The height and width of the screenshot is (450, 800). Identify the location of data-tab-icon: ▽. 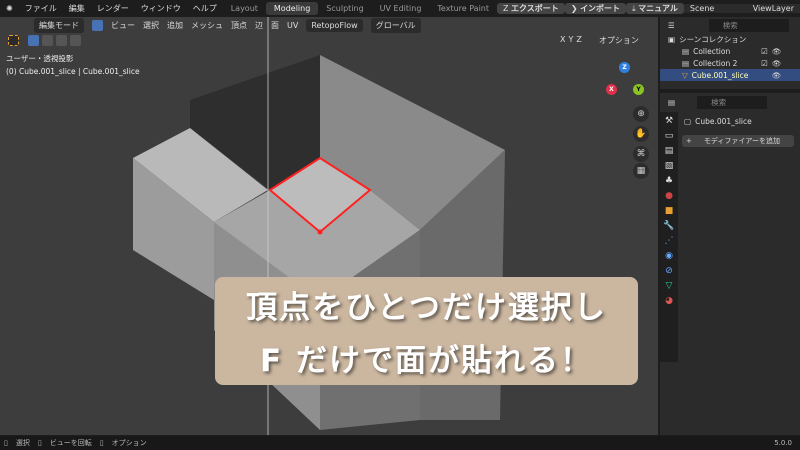
(669, 286).